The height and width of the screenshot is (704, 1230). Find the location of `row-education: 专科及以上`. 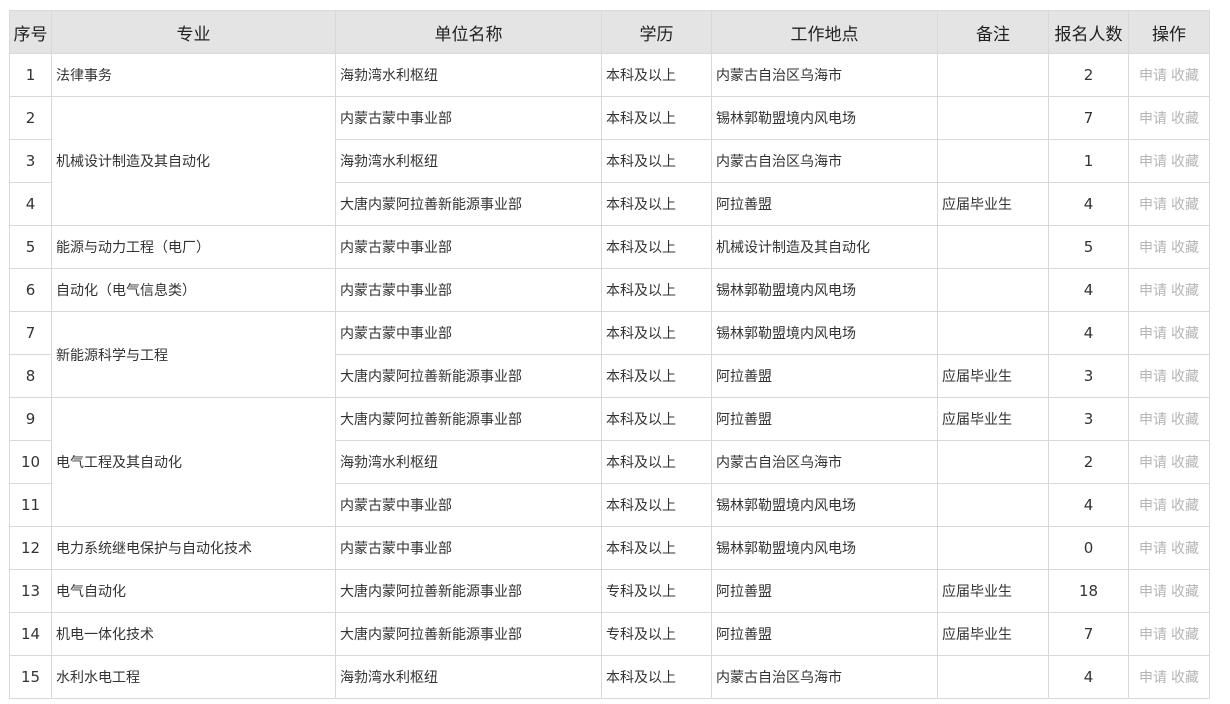

row-education: 专科及以上 is located at coordinates (656, 591).